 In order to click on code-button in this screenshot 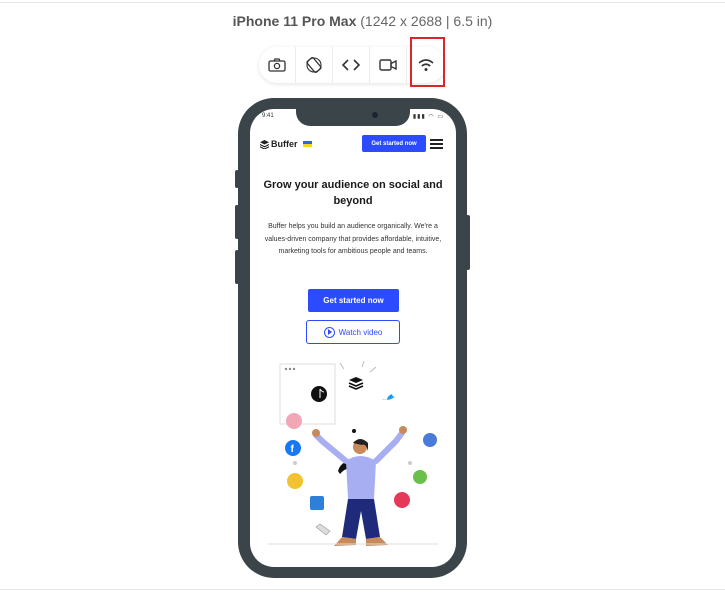, I will do `click(351, 65)`.